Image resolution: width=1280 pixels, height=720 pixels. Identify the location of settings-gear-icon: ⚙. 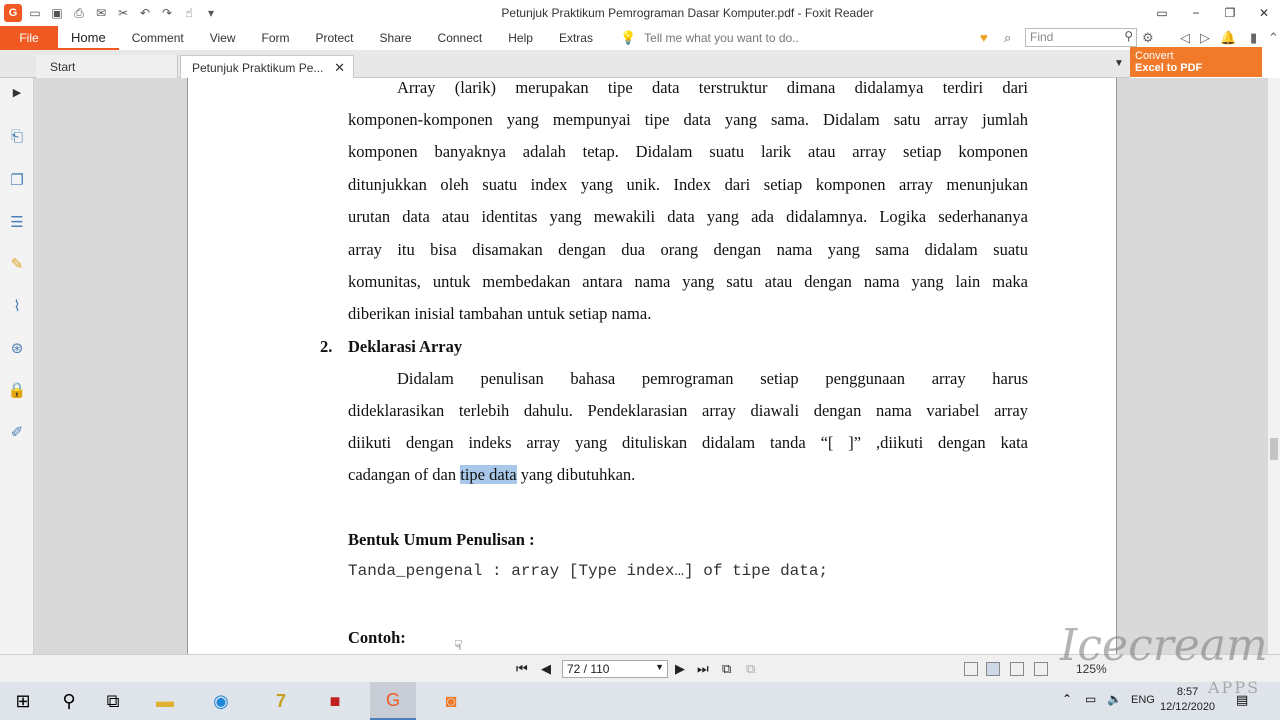
(1148, 38).